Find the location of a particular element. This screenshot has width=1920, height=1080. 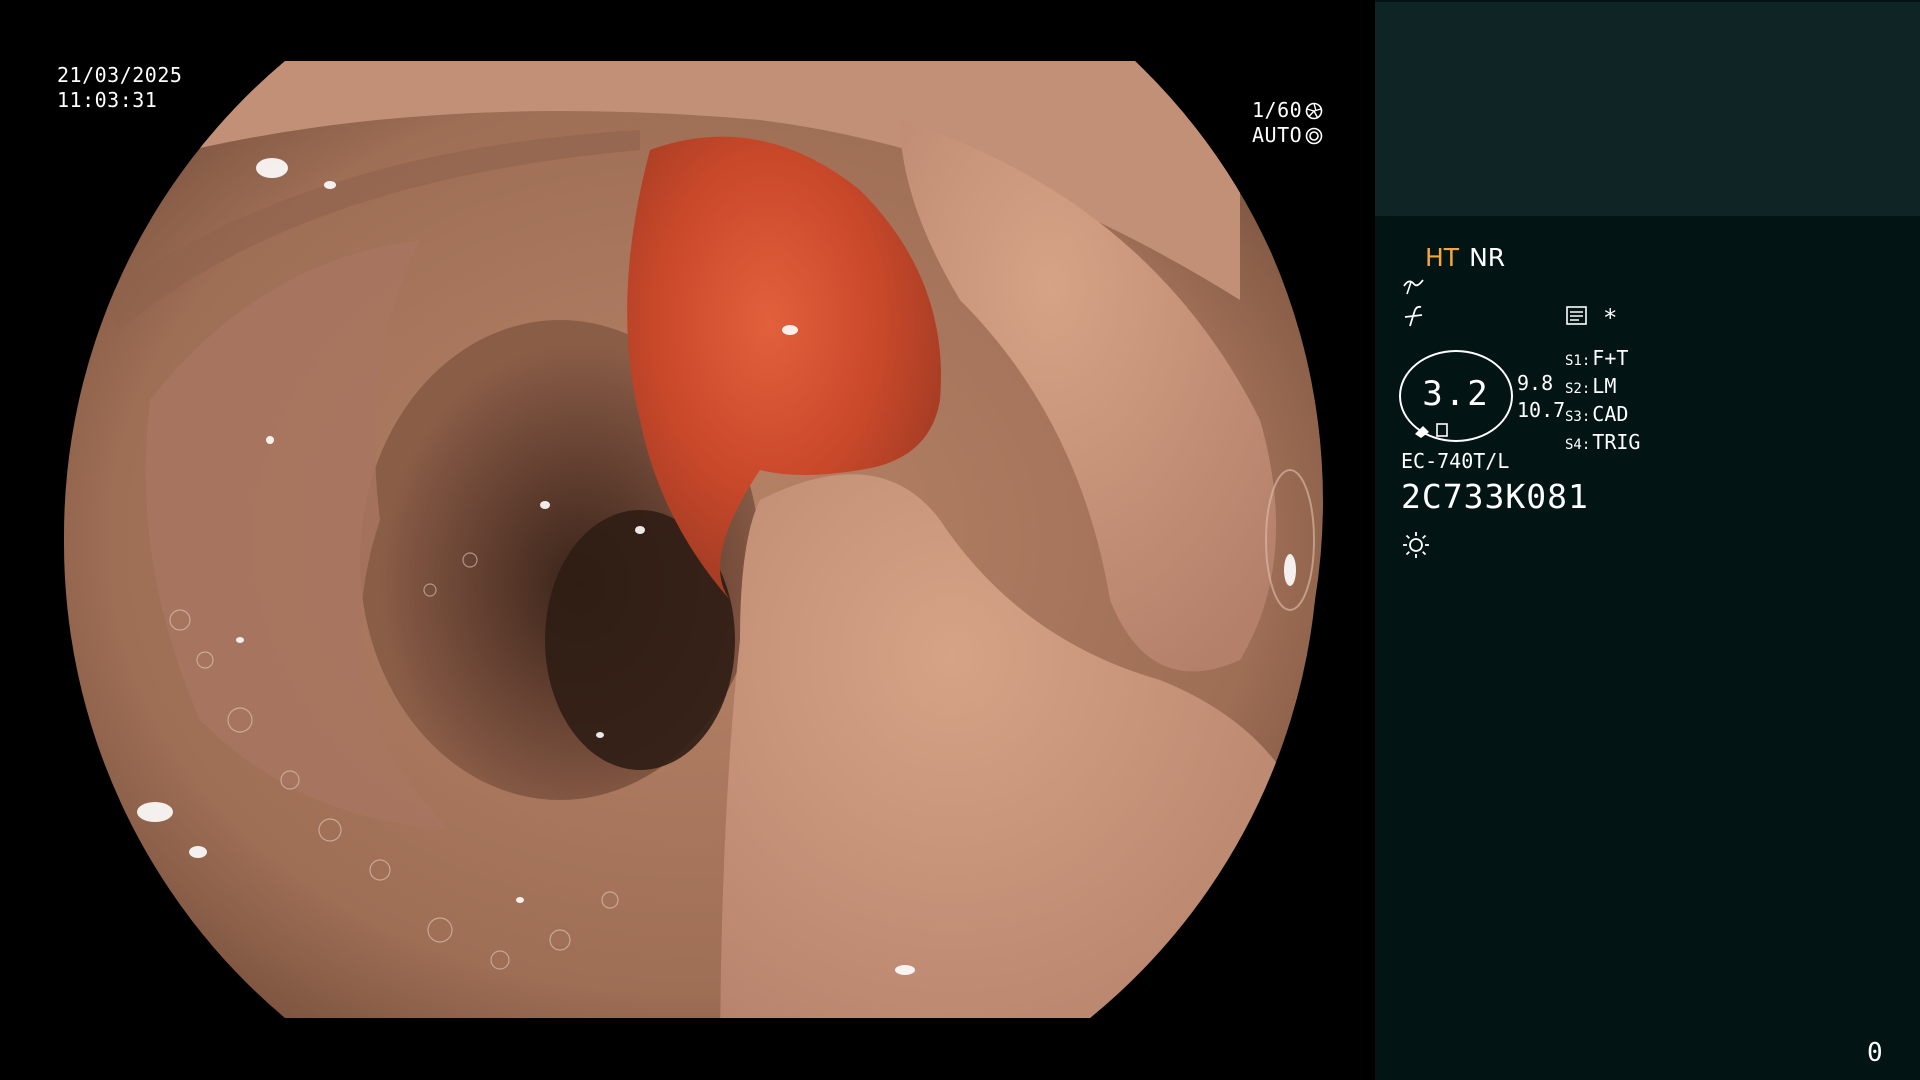

shutter-speed-text: 1/60 is located at coordinates (1277, 110).